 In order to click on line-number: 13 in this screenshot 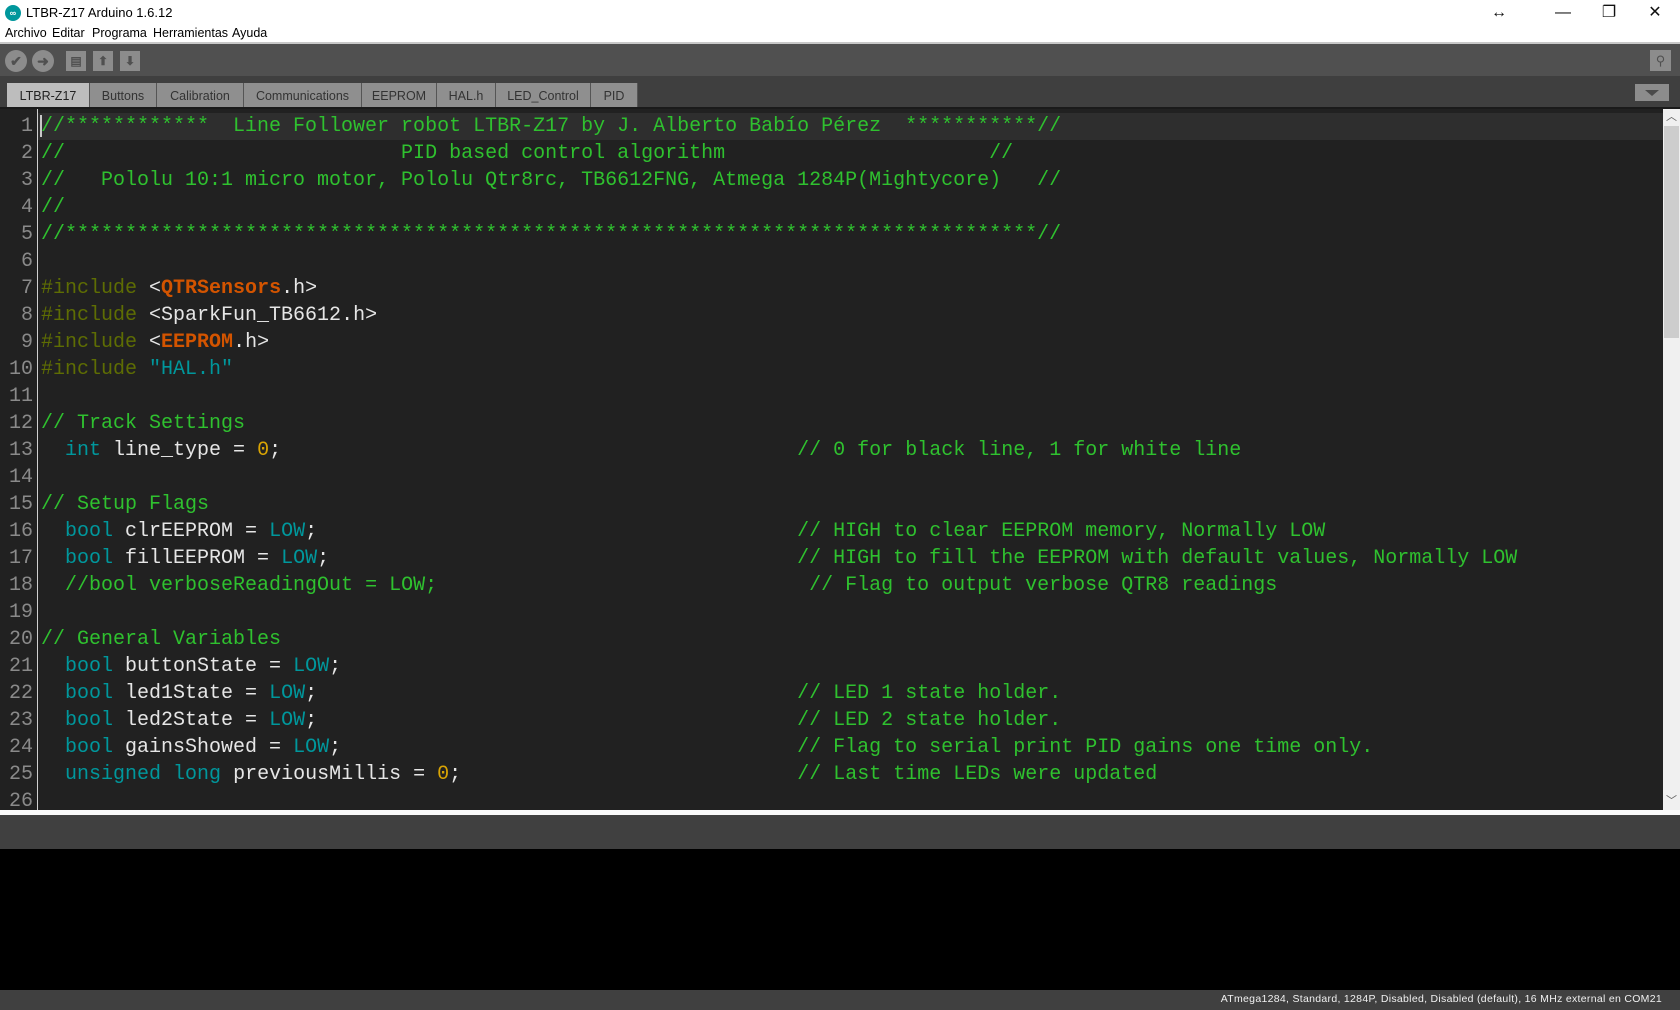, I will do `click(20, 450)`.